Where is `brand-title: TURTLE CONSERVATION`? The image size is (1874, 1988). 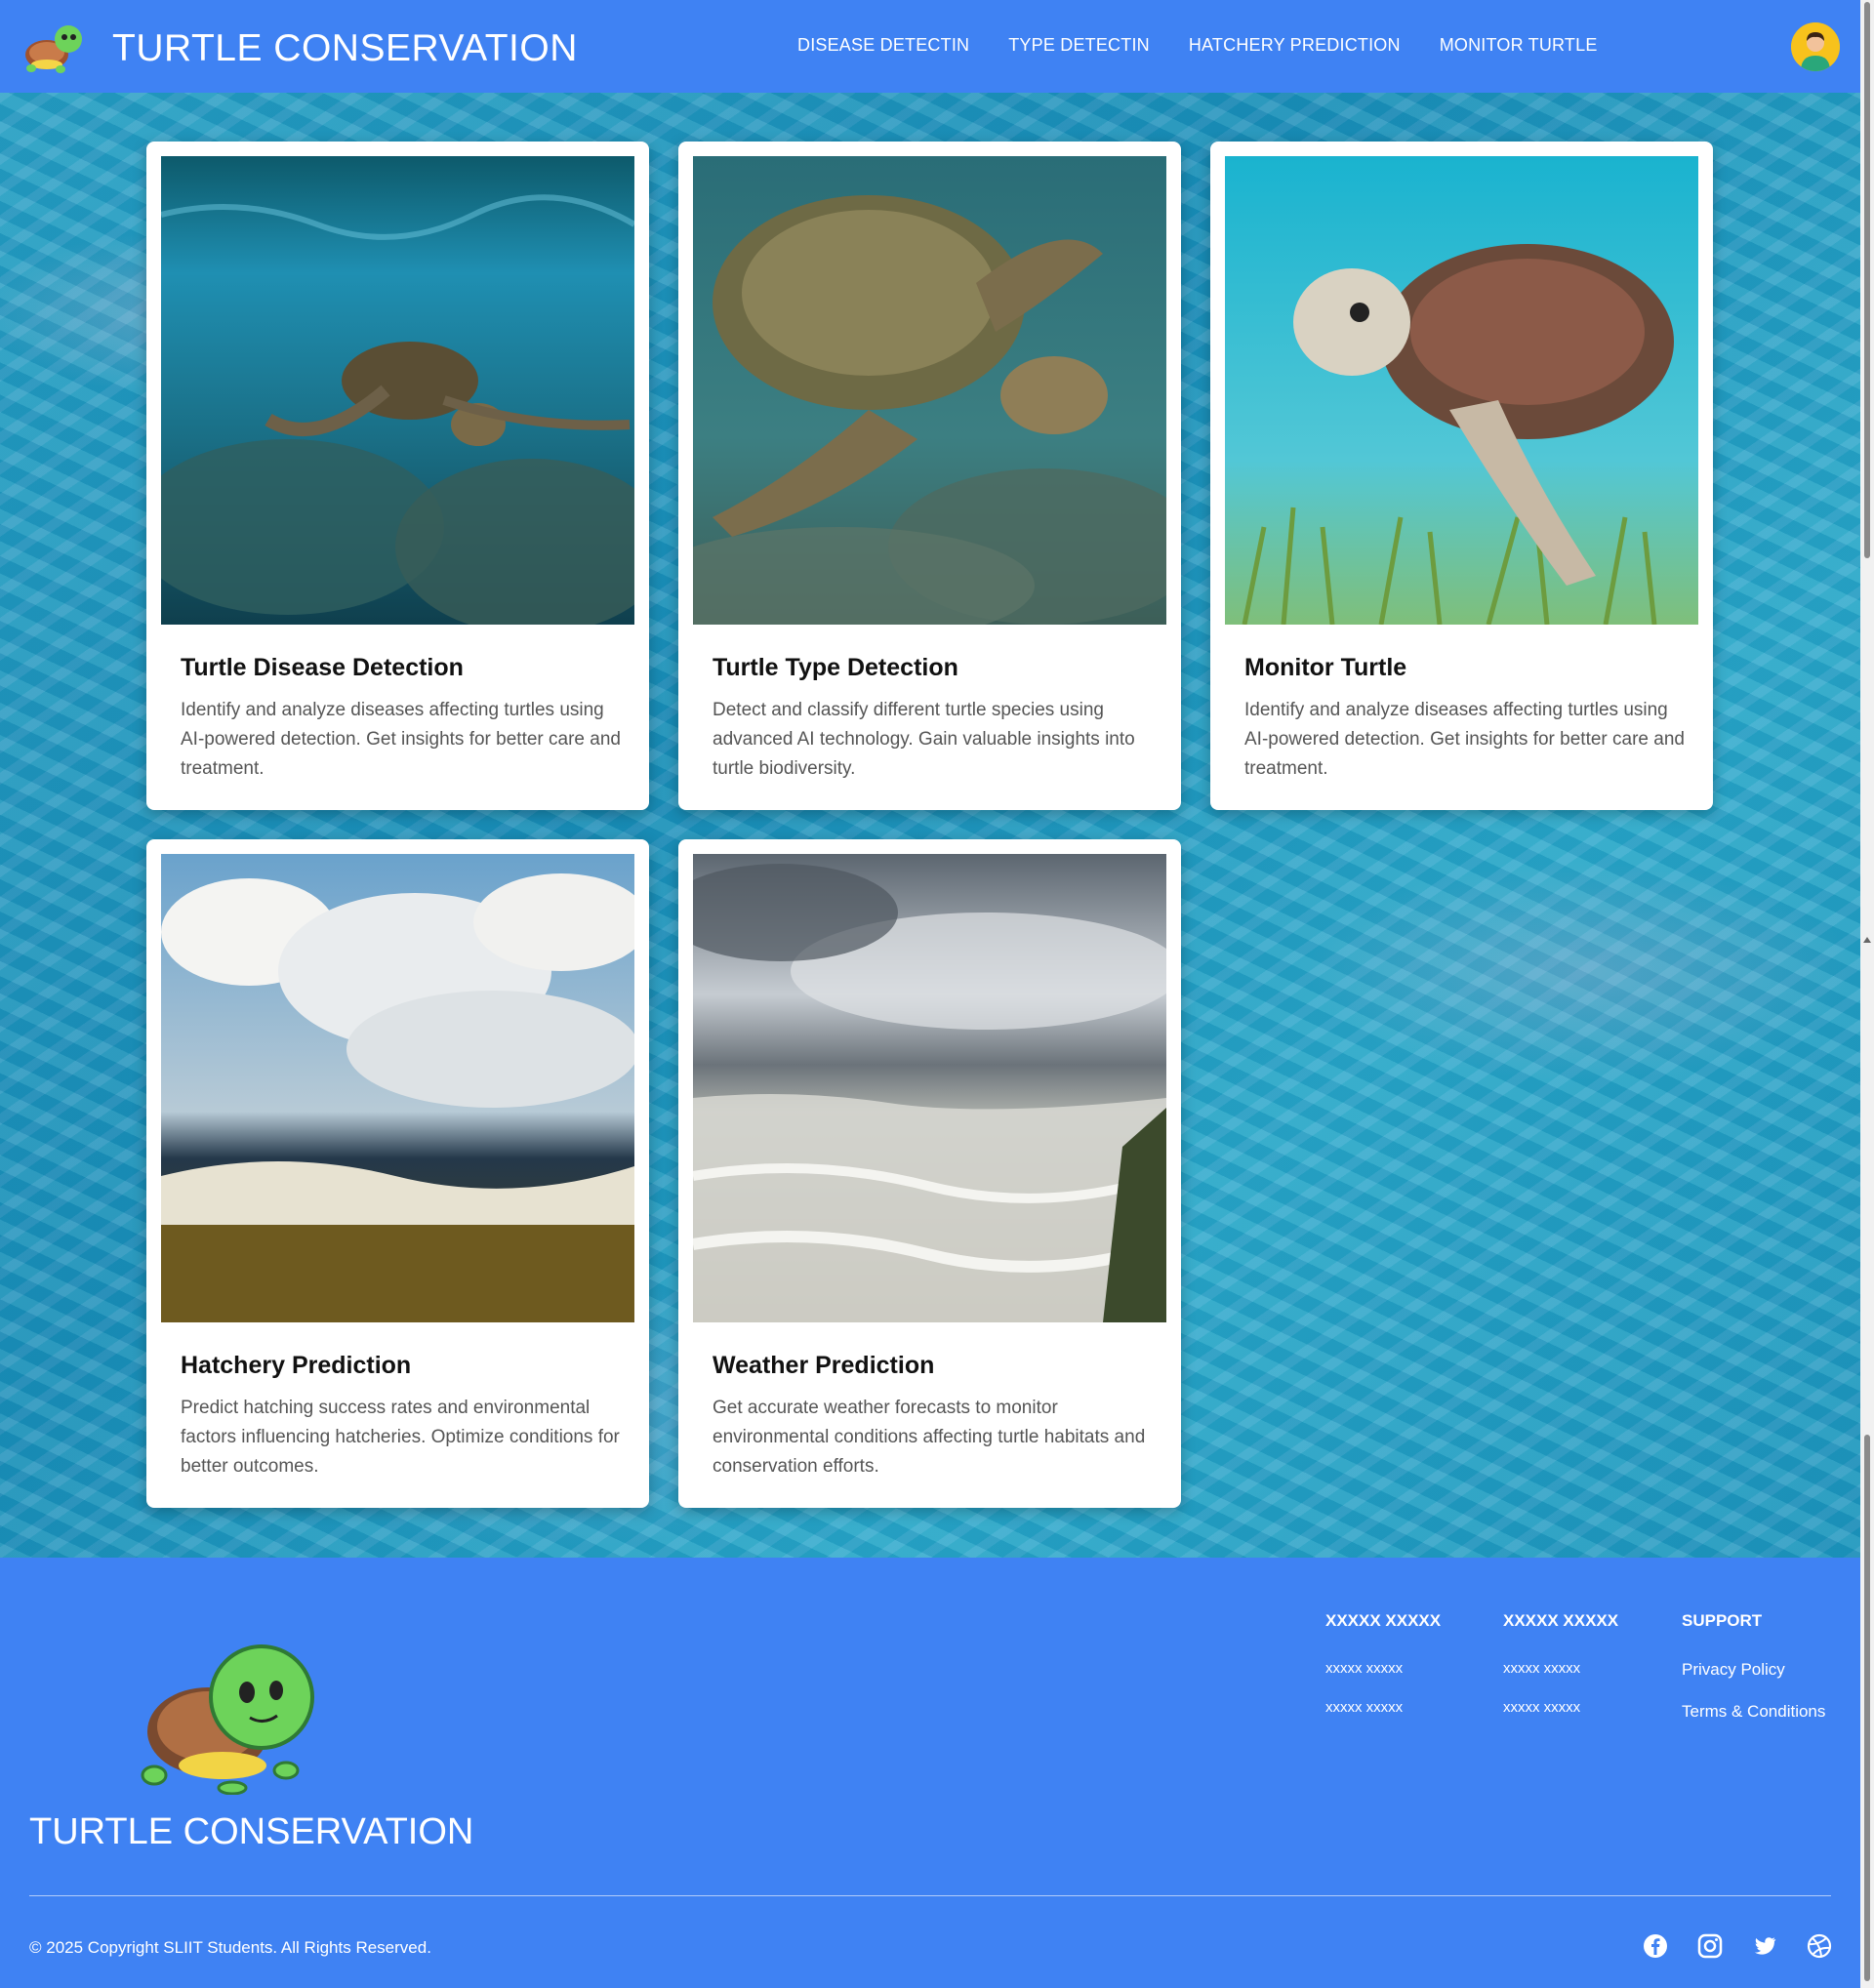
brand-title: TURTLE CONSERVATION is located at coordinates (345, 48).